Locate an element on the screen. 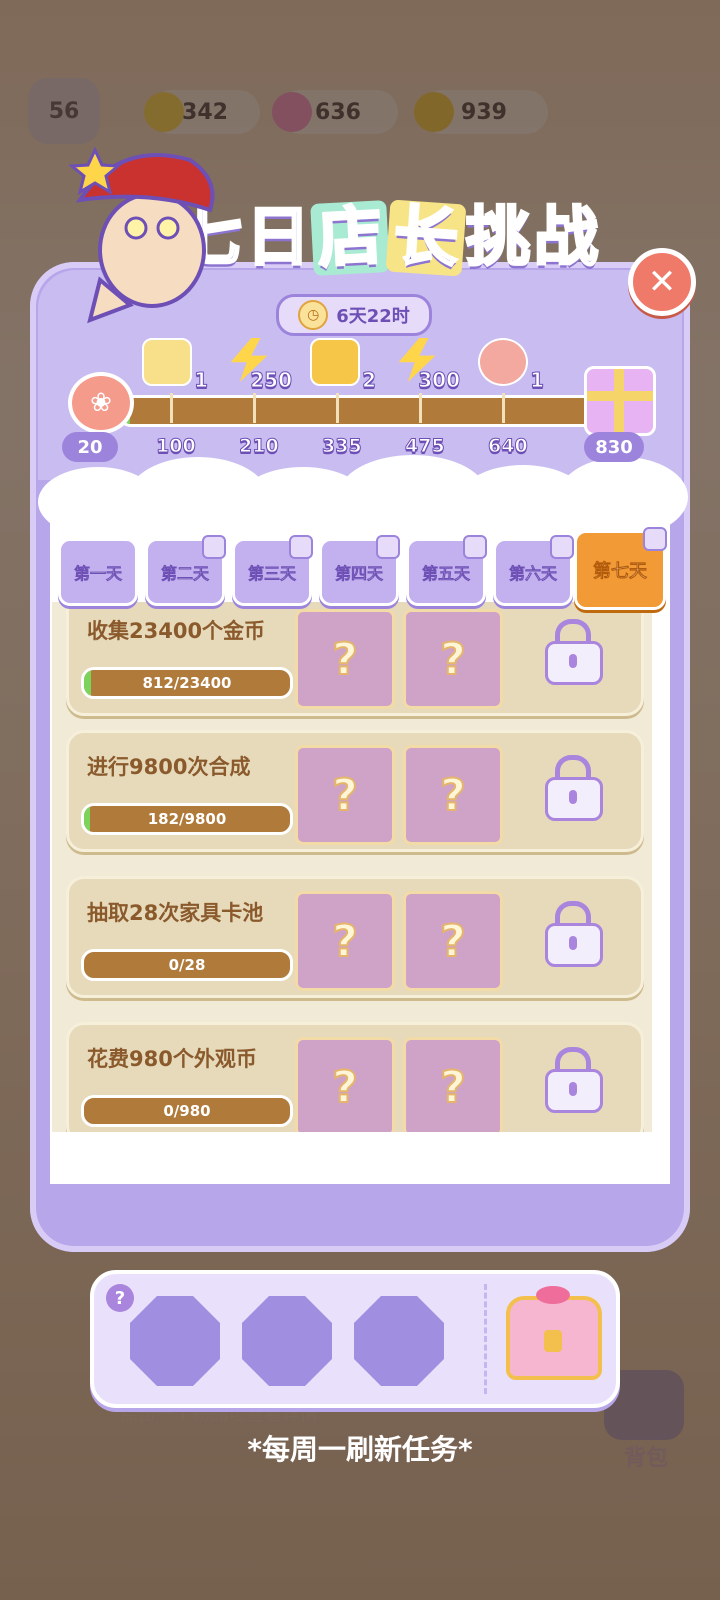 This screenshot has height=1600, width=720. task-progress-bar: 812/23400 is located at coordinates (187, 683).